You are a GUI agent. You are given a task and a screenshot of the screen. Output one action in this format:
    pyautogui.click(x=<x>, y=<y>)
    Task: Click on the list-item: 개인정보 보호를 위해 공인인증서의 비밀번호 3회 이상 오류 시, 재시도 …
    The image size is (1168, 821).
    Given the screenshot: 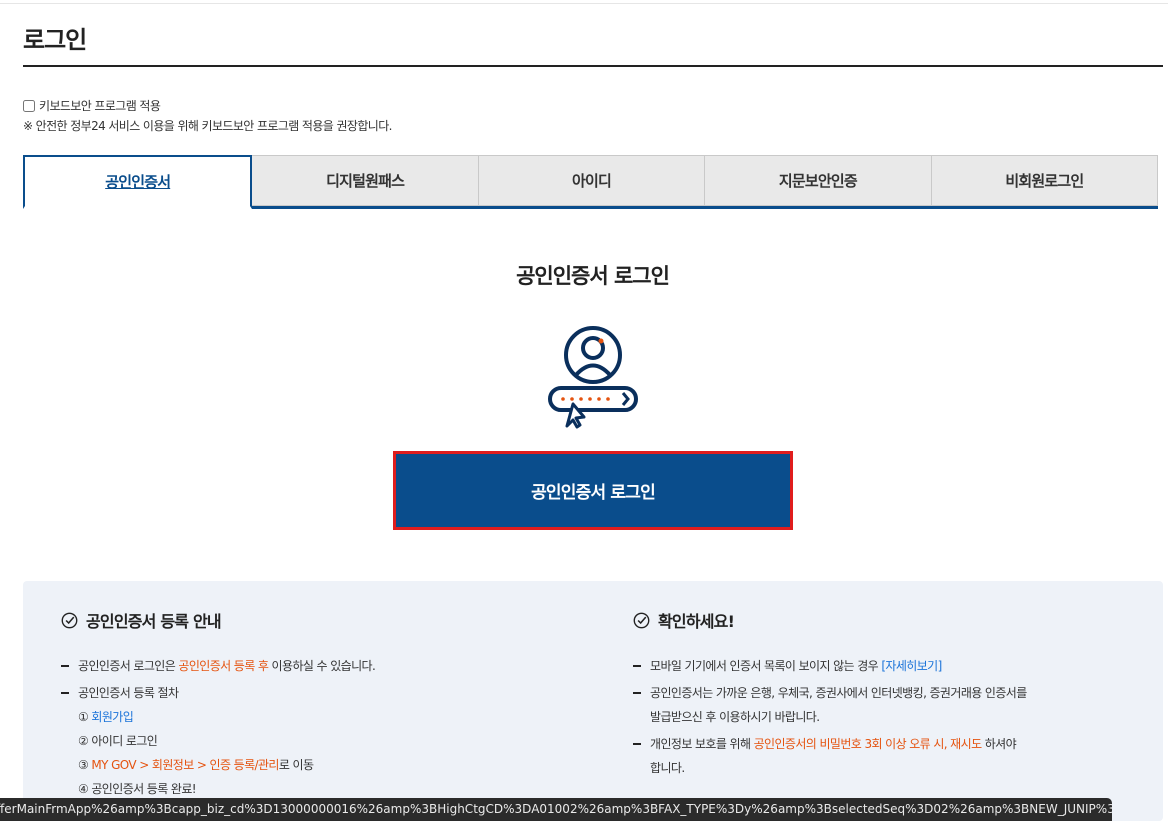 What is the action you would take?
    pyautogui.click(x=883, y=756)
    